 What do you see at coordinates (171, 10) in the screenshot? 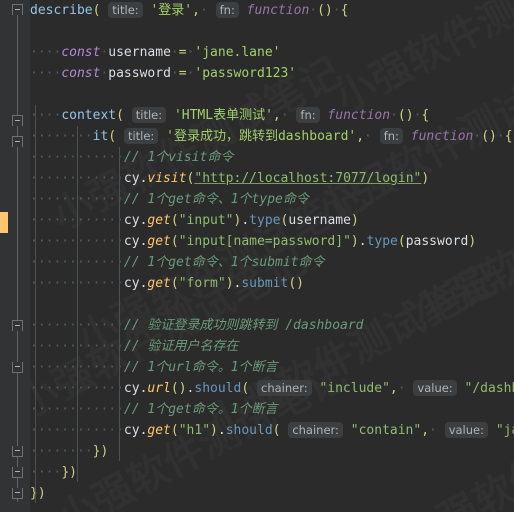
I see `string-title-login: '登录'` at bounding box center [171, 10].